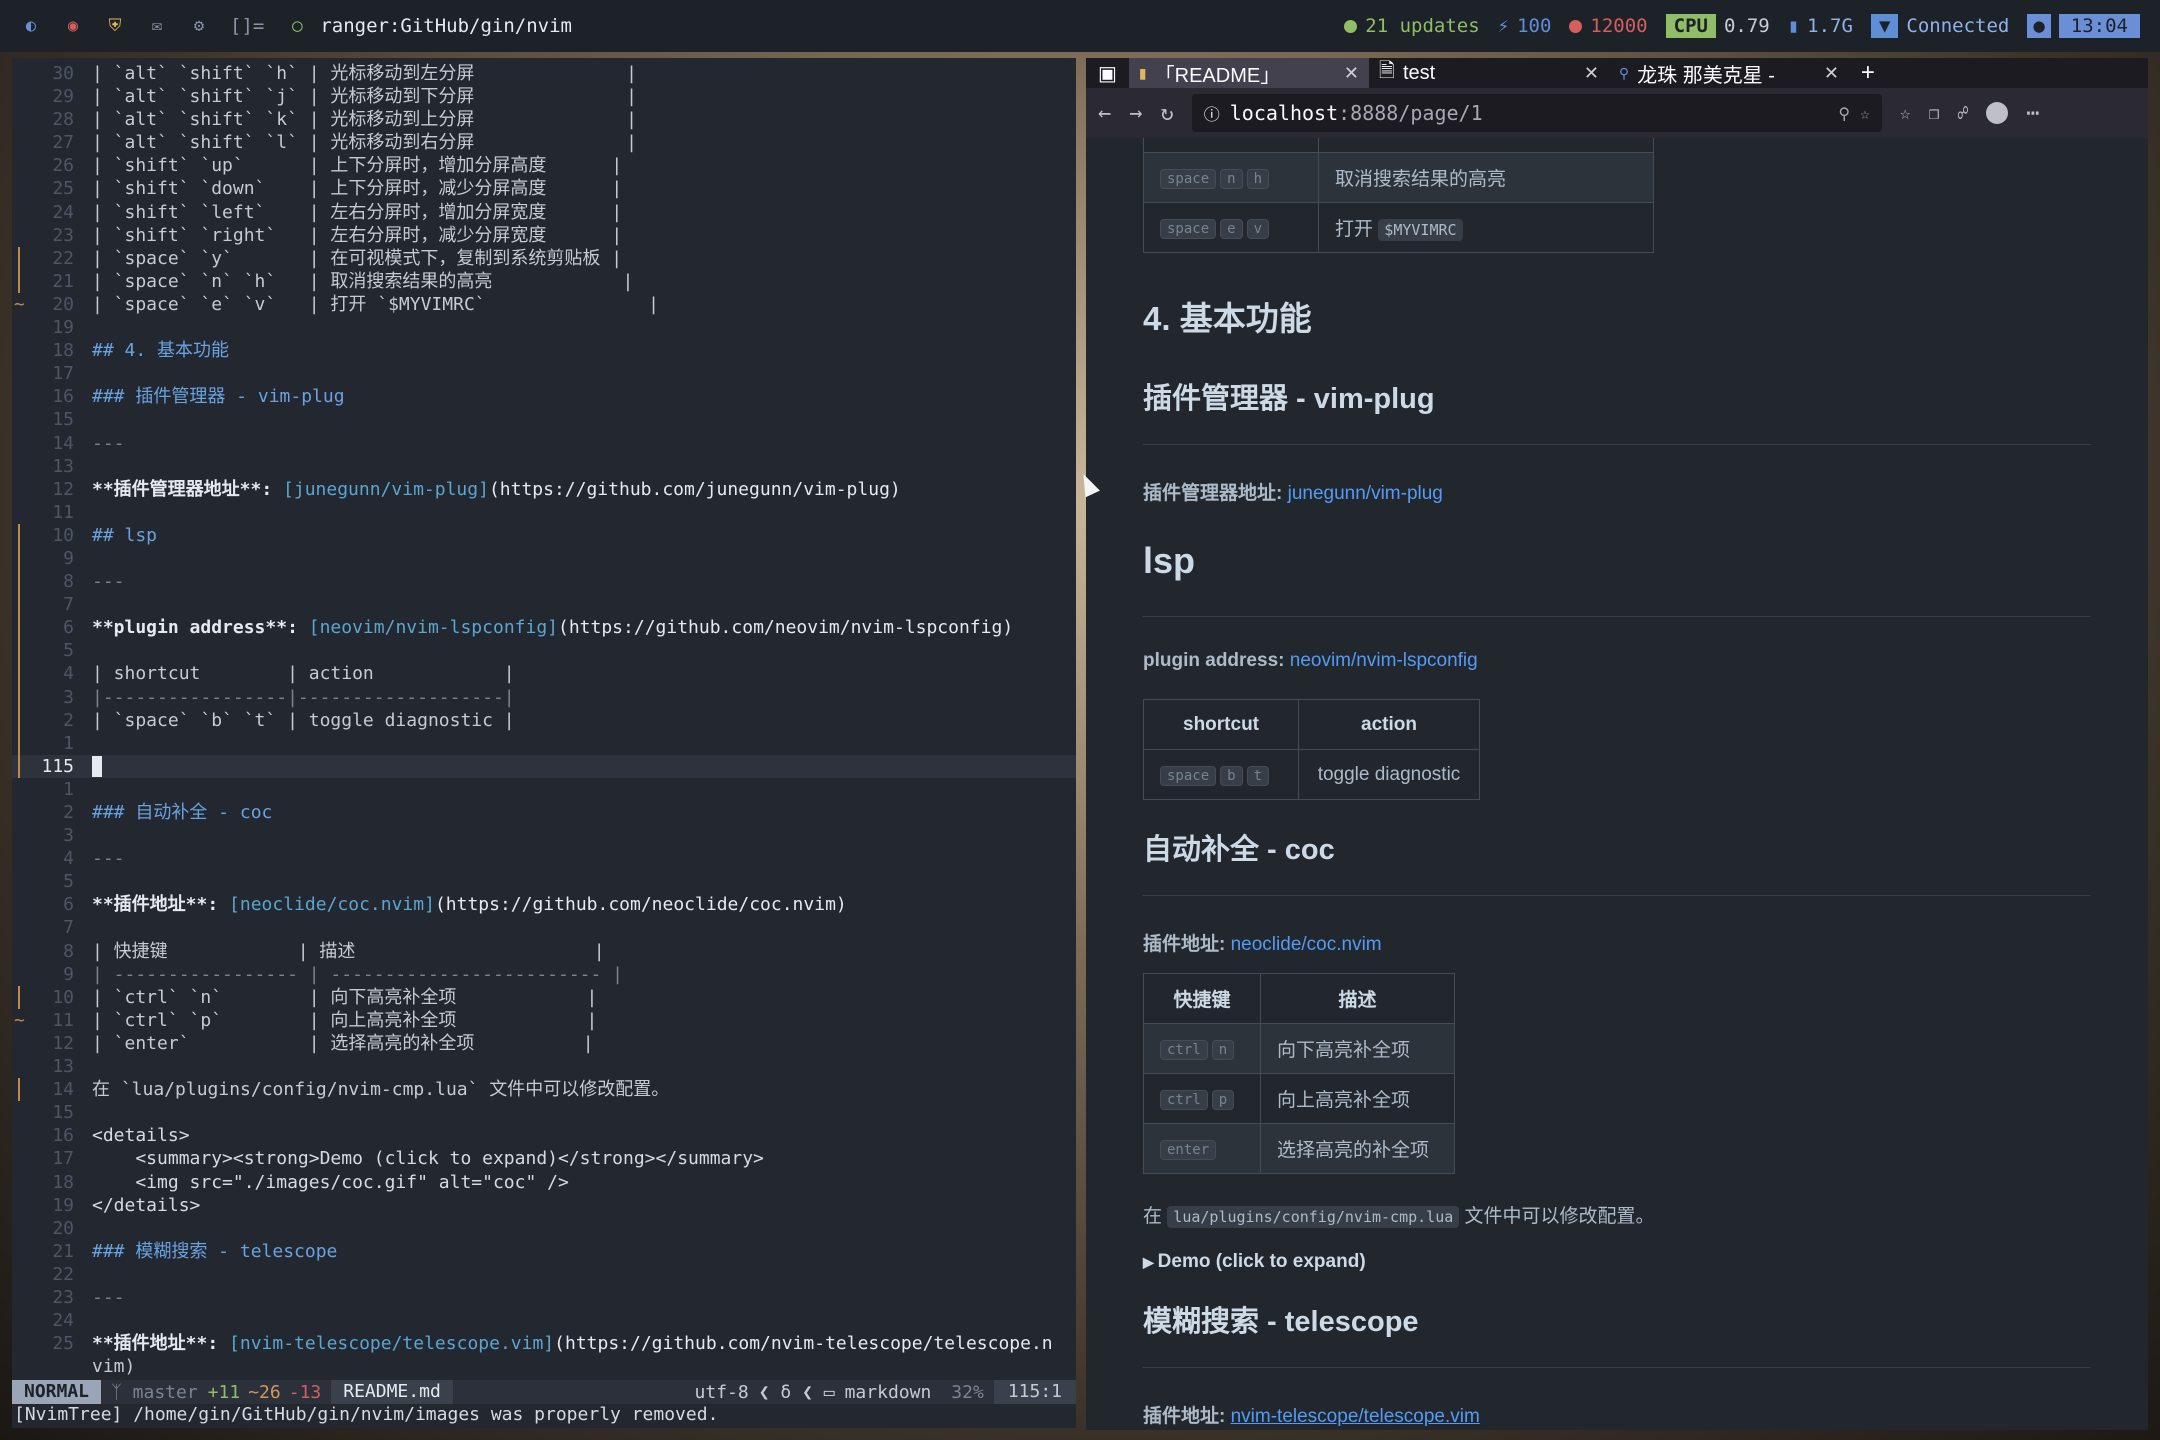  Describe the element at coordinates (1231, 228) in the screenshot. I see `kbd-key: e` at that location.